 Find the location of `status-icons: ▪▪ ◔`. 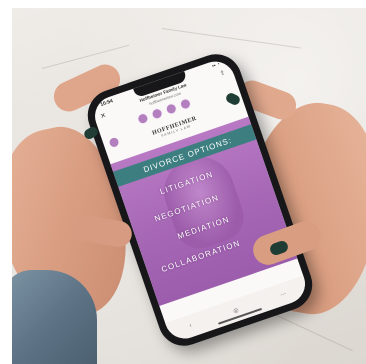

status-icons: ▪▪ ◔ is located at coordinates (216, 65).